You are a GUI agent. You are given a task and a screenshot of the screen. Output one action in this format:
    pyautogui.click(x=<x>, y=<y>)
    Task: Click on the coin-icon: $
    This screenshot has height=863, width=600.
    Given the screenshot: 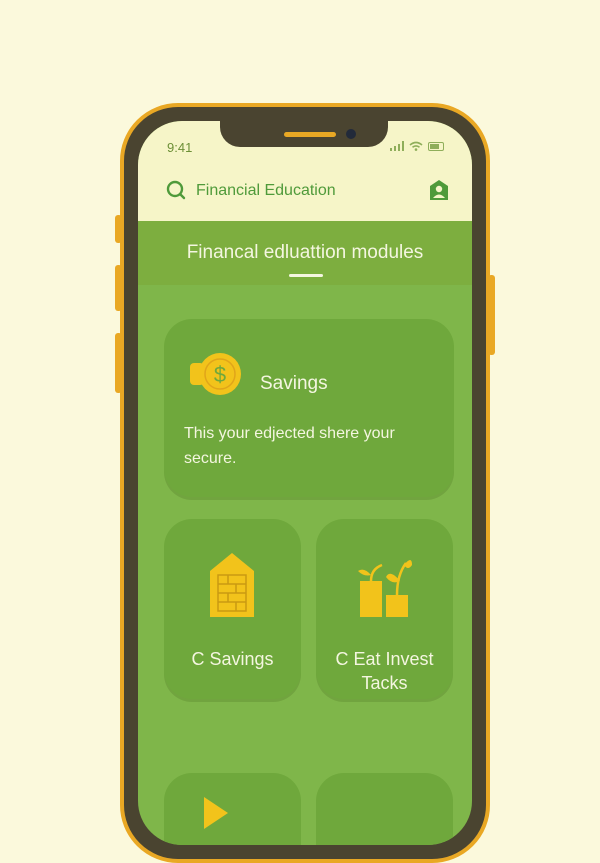 What is the action you would take?
    pyautogui.click(x=215, y=374)
    